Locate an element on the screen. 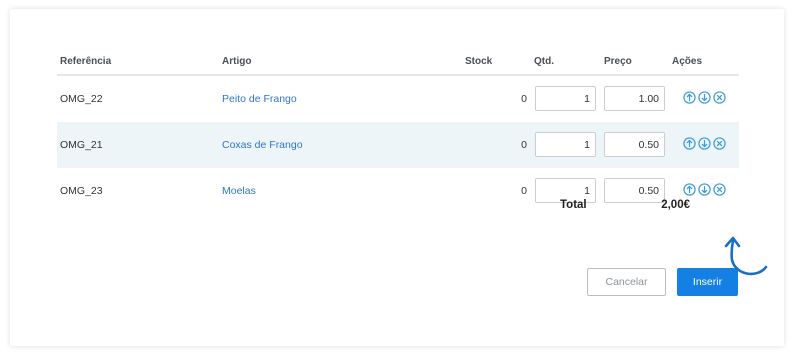 This screenshot has height=362, width=800. row-article-link: Peito de Frango is located at coordinates (259, 99).